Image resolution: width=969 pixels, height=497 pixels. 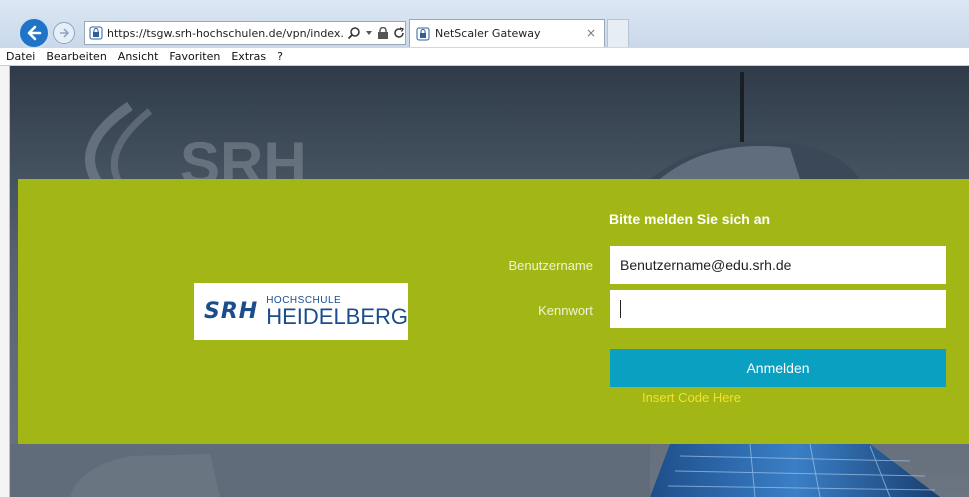 What do you see at coordinates (620, 309) in the screenshot?
I see `text-caret` at bounding box center [620, 309].